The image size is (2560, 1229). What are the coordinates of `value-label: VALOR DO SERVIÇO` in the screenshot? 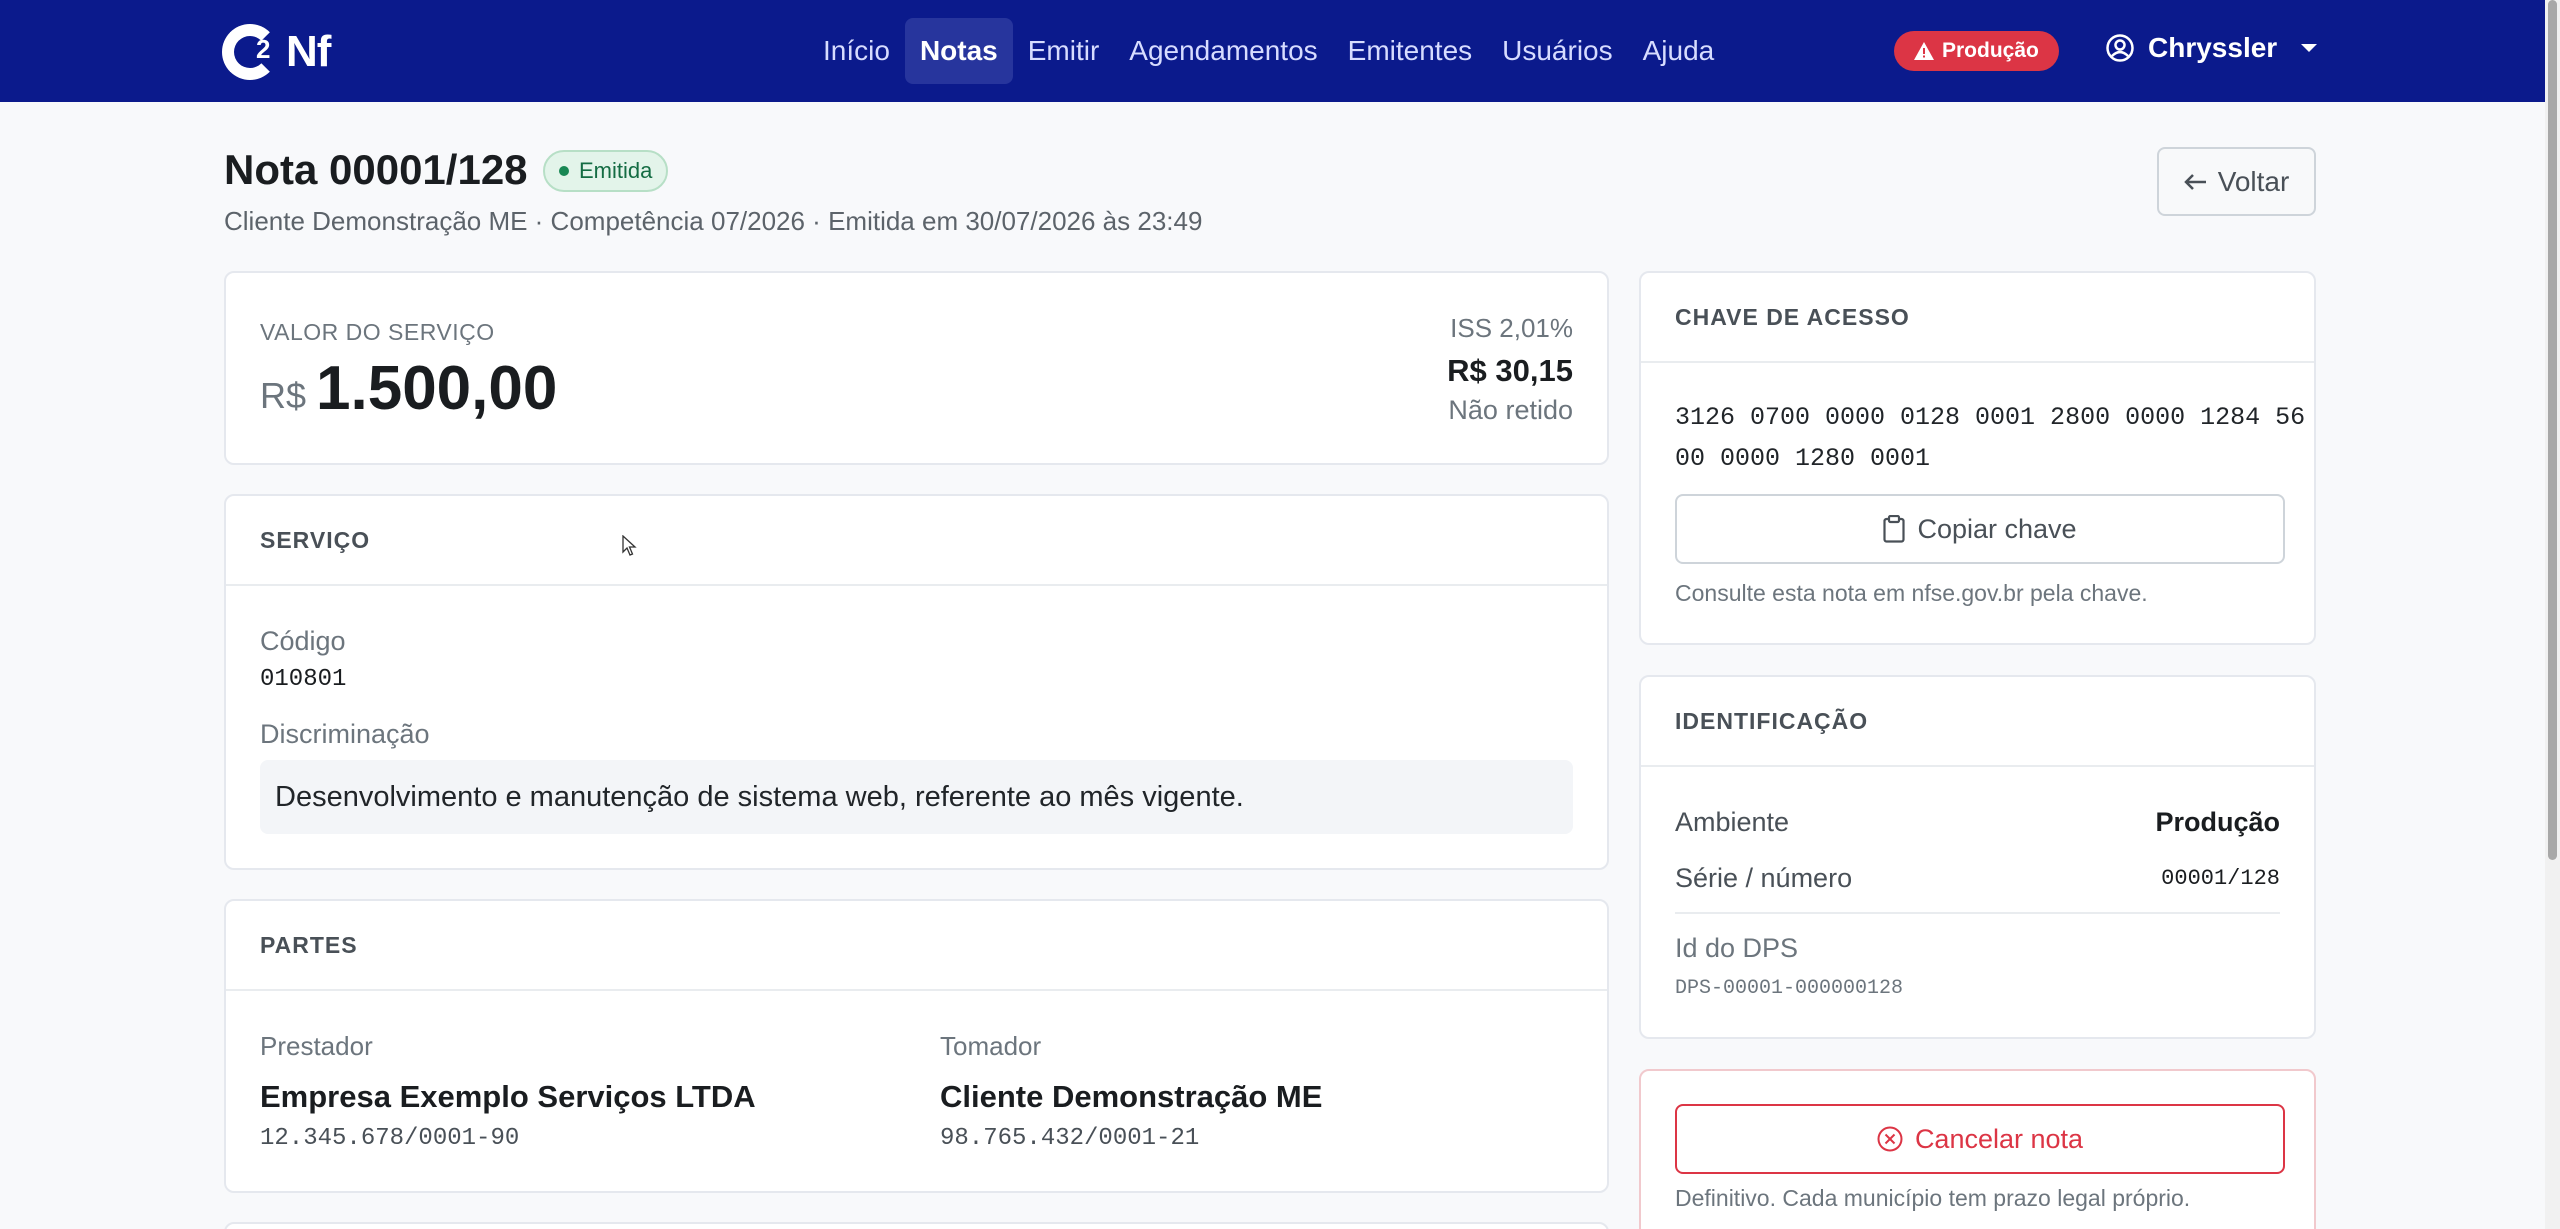 It's located at (377, 332).